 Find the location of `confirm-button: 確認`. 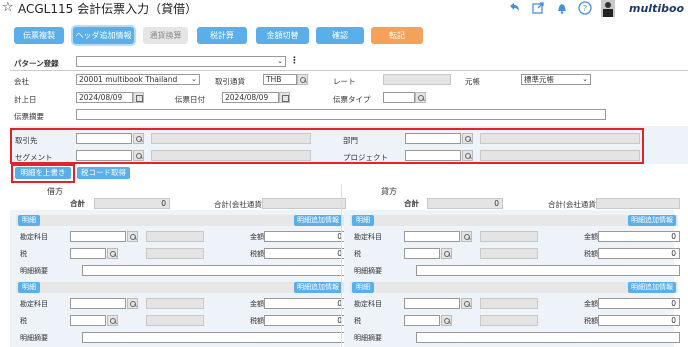

confirm-button: 確認 is located at coordinates (340, 35).